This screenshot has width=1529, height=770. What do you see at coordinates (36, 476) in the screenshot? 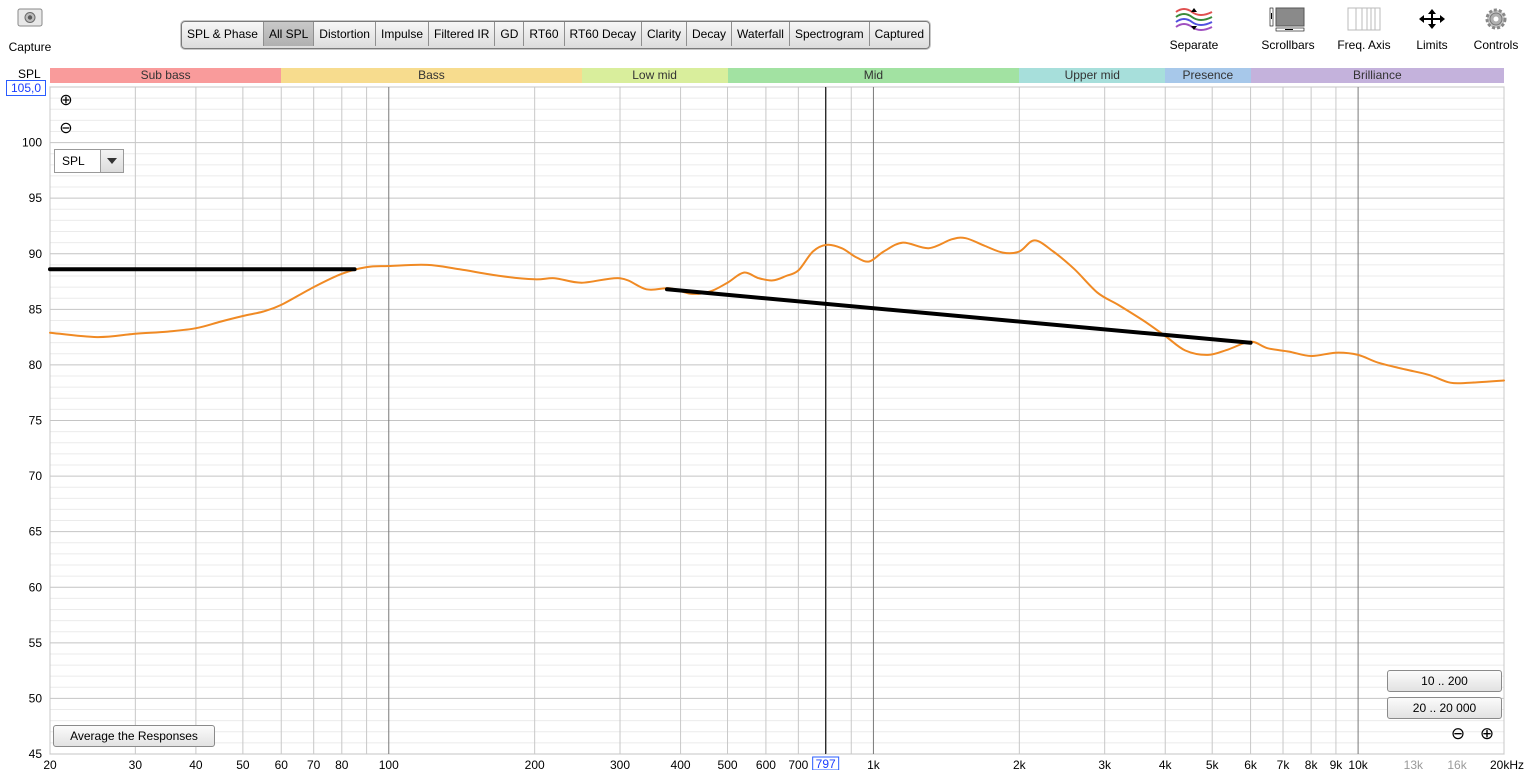
I see `y-tick-label: 70` at bounding box center [36, 476].